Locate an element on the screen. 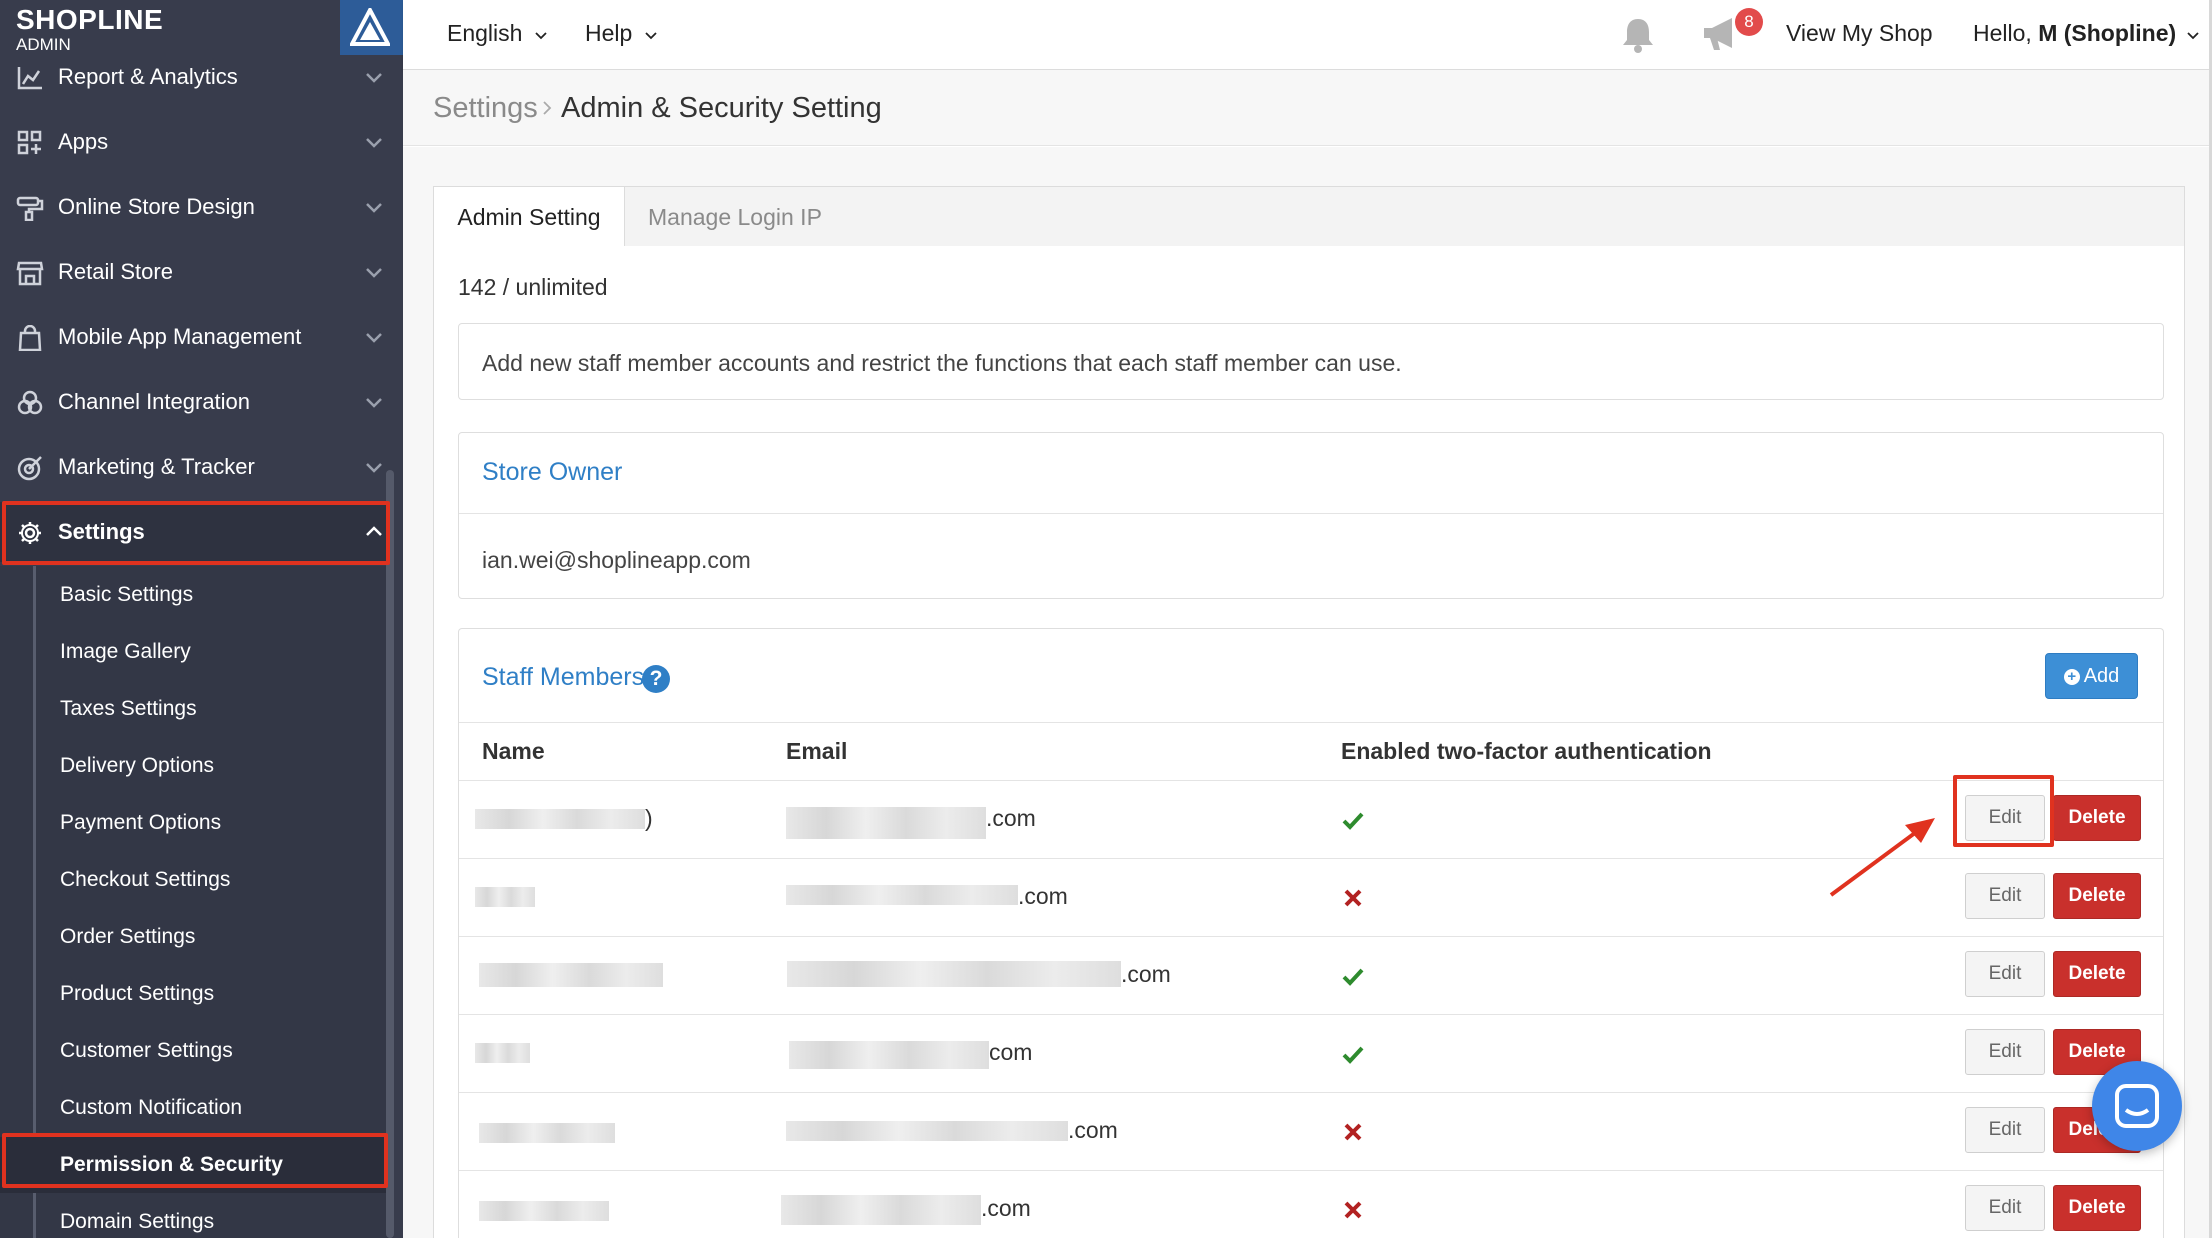 This screenshot has height=1238, width=2212. sidebar-subitem-custom-notification: Custom Notification is located at coordinates (195, 1108).